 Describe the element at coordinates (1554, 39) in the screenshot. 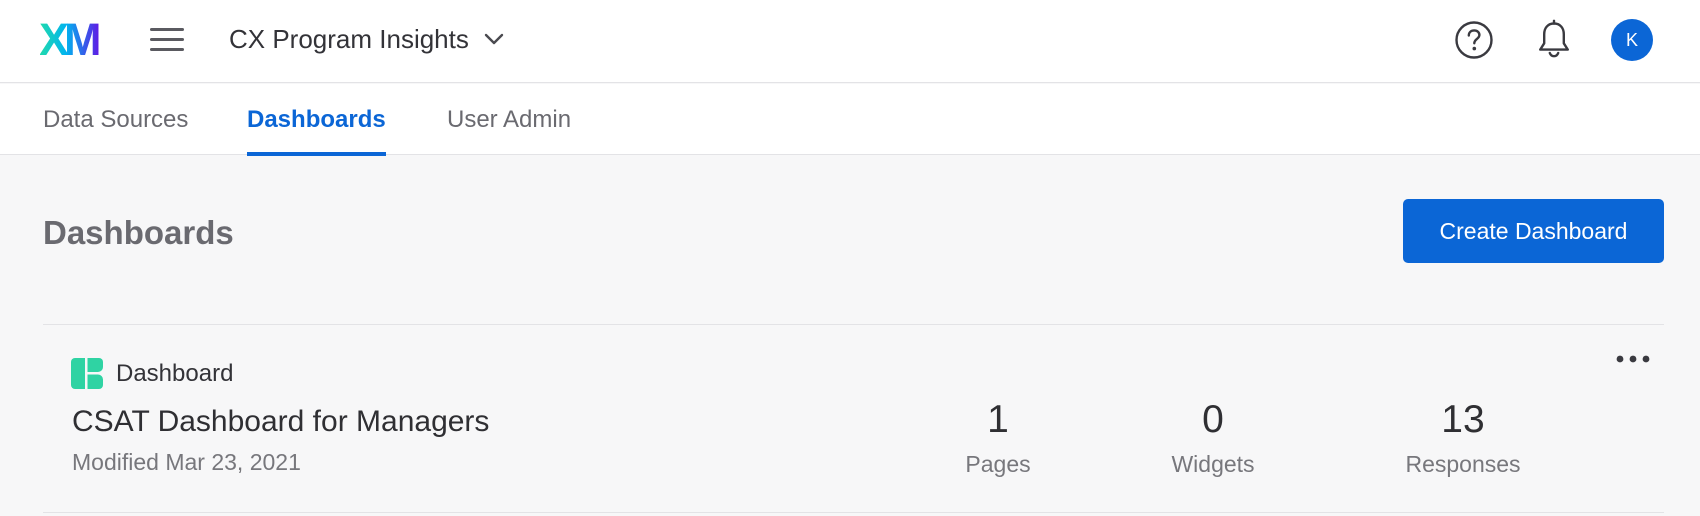

I see `bell-icon` at that location.